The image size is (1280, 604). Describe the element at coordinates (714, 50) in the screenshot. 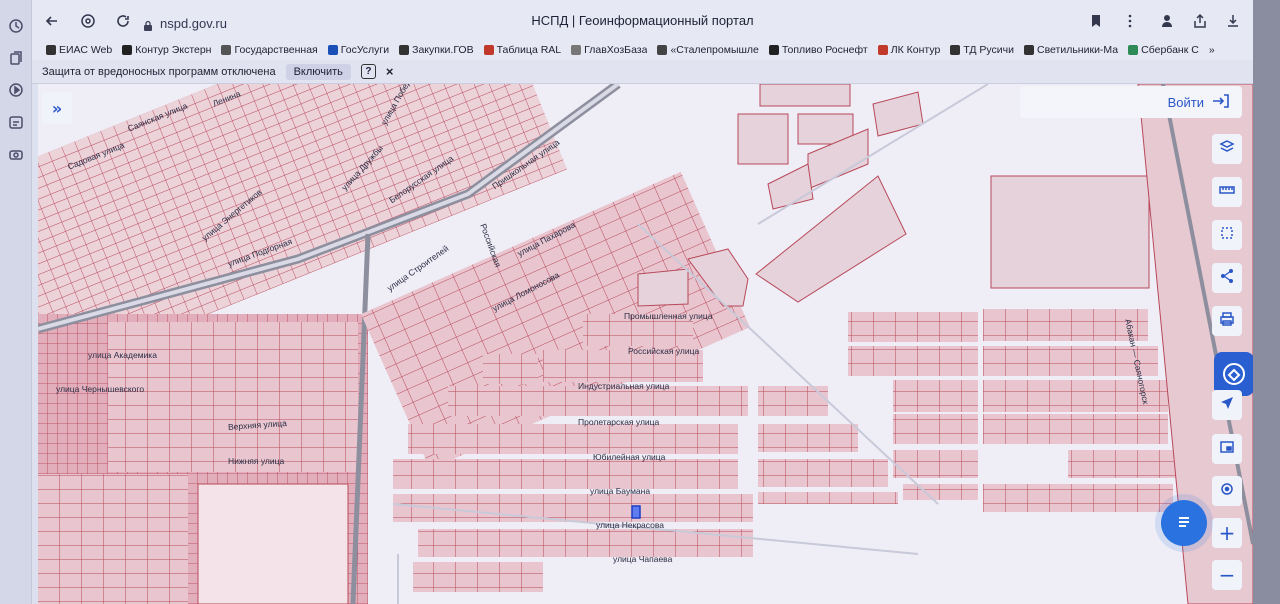

I see `bookmark-label: «Сталепромышле` at that location.